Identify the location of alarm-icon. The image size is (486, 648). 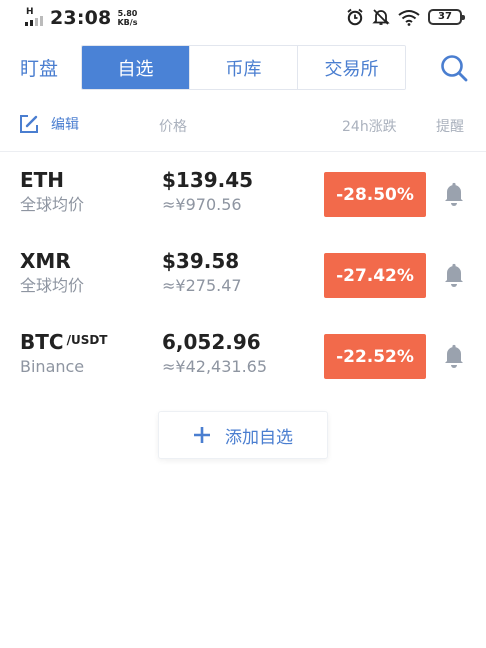
(355, 17).